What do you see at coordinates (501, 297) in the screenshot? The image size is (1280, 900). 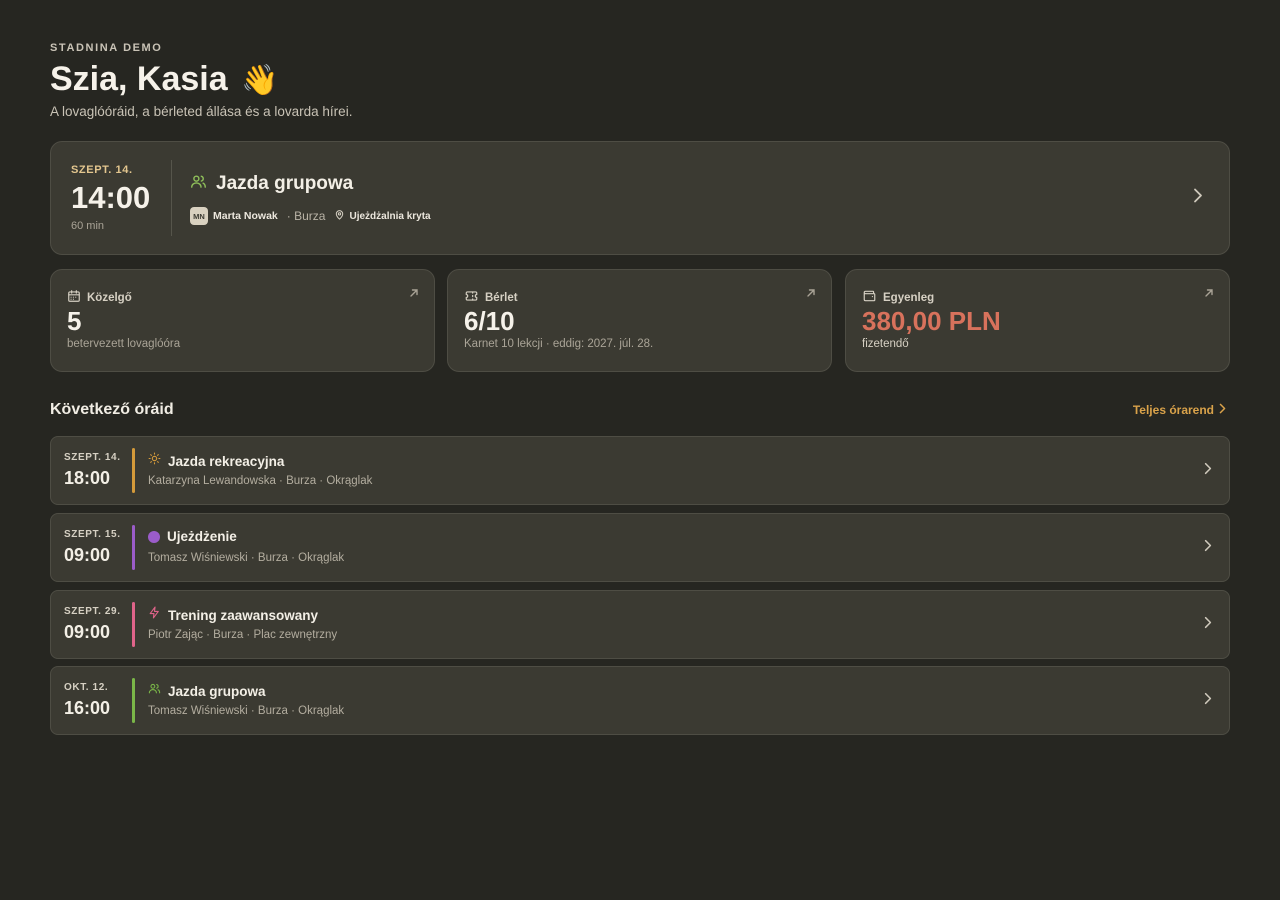 I see `stat-label: Bérlet` at bounding box center [501, 297].